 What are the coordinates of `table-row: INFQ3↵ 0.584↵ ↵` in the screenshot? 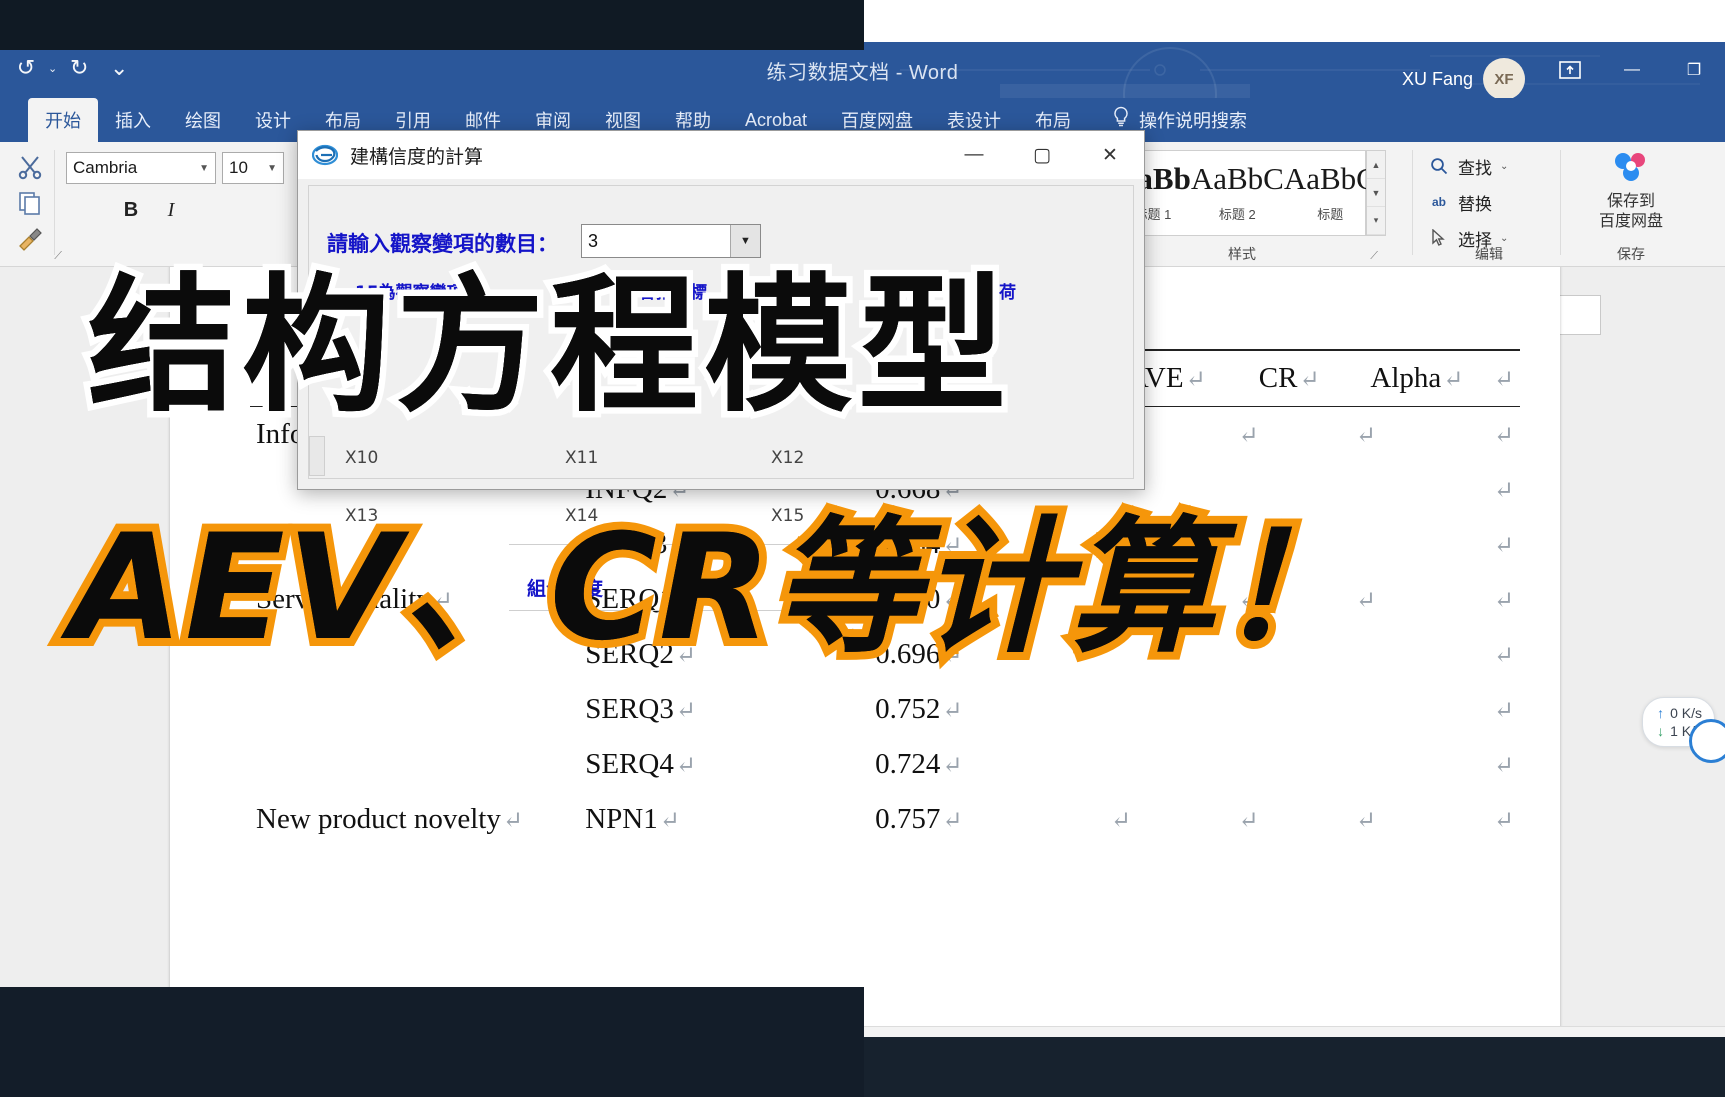 It's located at (885, 544).